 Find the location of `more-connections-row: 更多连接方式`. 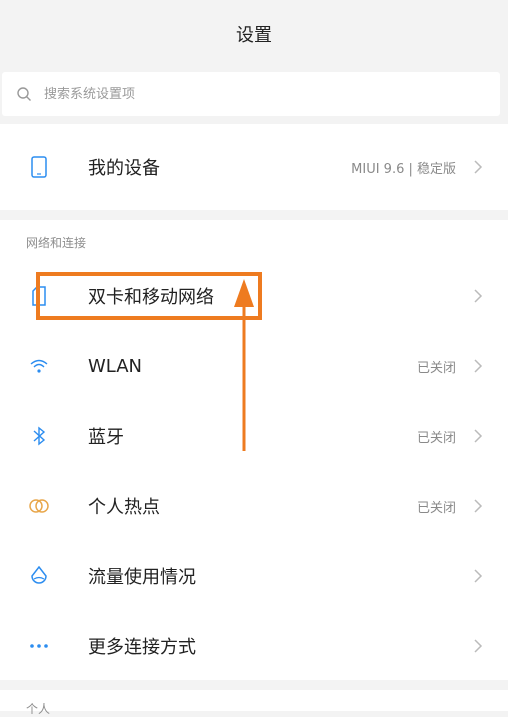

more-connections-row: 更多连接方式 is located at coordinates (254, 646).